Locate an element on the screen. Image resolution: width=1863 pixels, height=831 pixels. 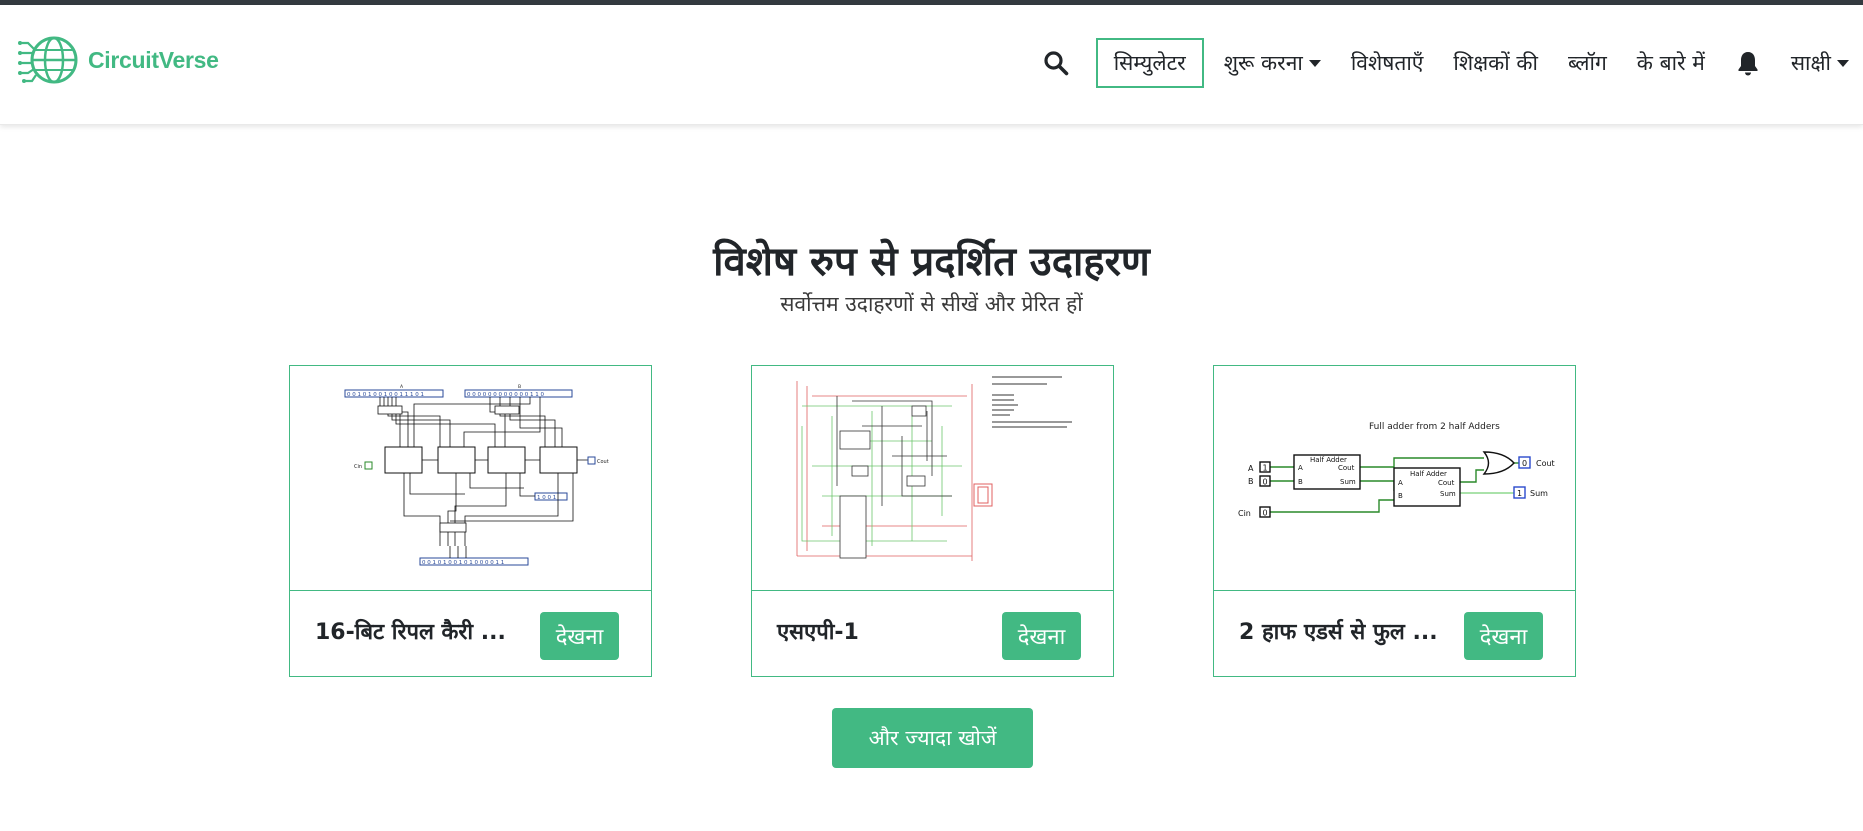
circuitverse-logo-icon is located at coordinates (48, 60).